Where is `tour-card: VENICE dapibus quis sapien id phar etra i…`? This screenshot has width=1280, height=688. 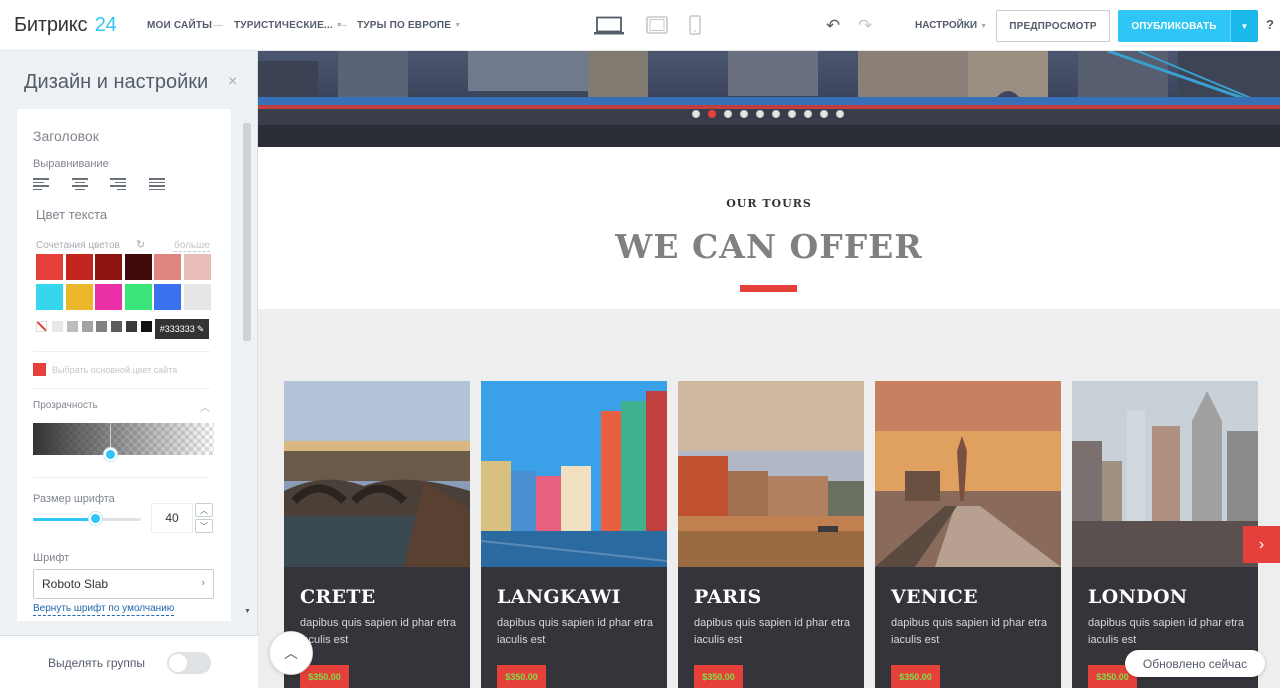 tour-card: VENICE dapibus quis sapien id phar etra i… is located at coordinates (968, 534).